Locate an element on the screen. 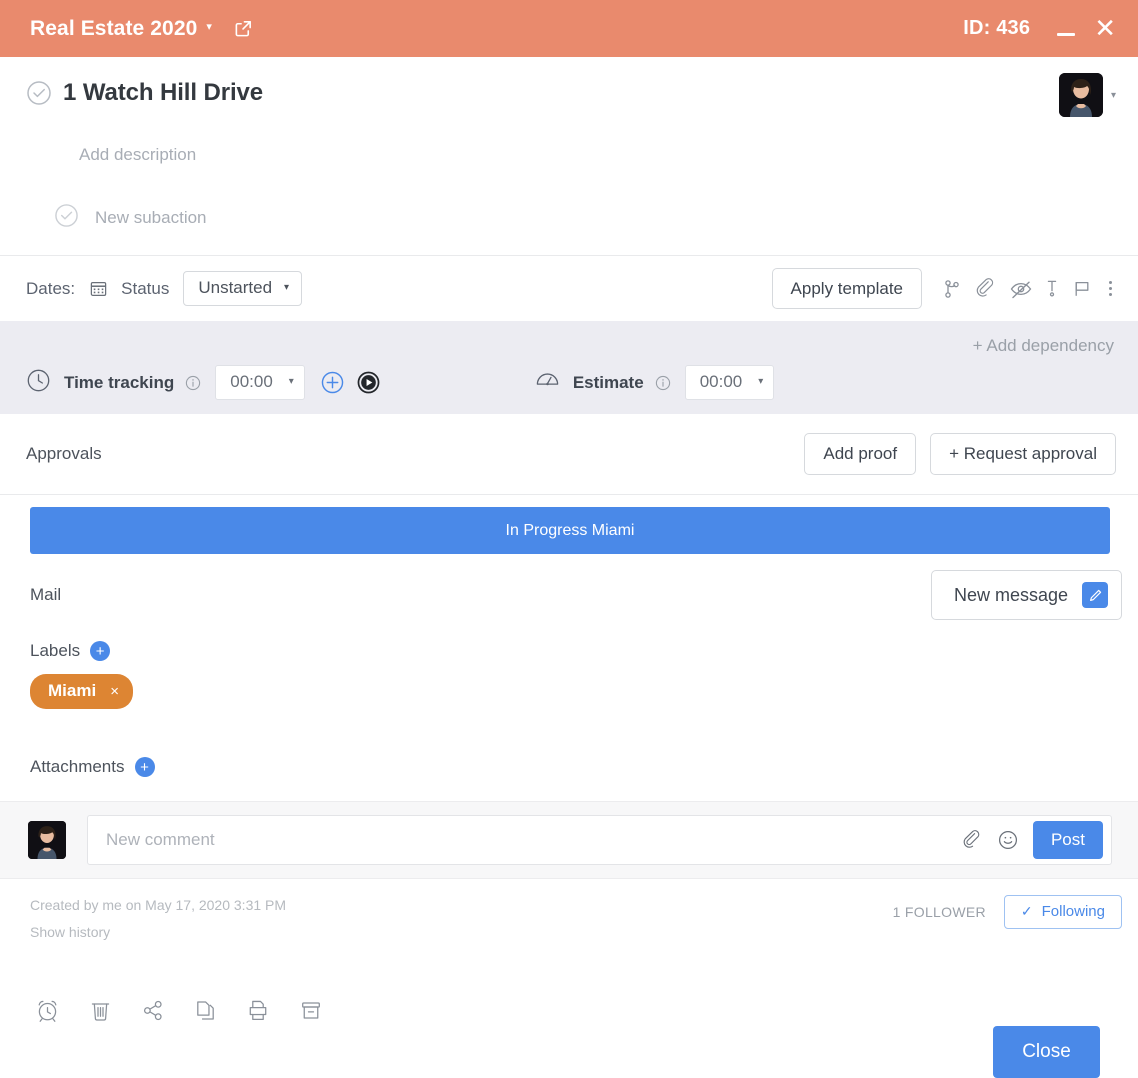 This screenshot has height=1078, width=1138. task-id-label: ID: 436 is located at coordinates (997, 28).